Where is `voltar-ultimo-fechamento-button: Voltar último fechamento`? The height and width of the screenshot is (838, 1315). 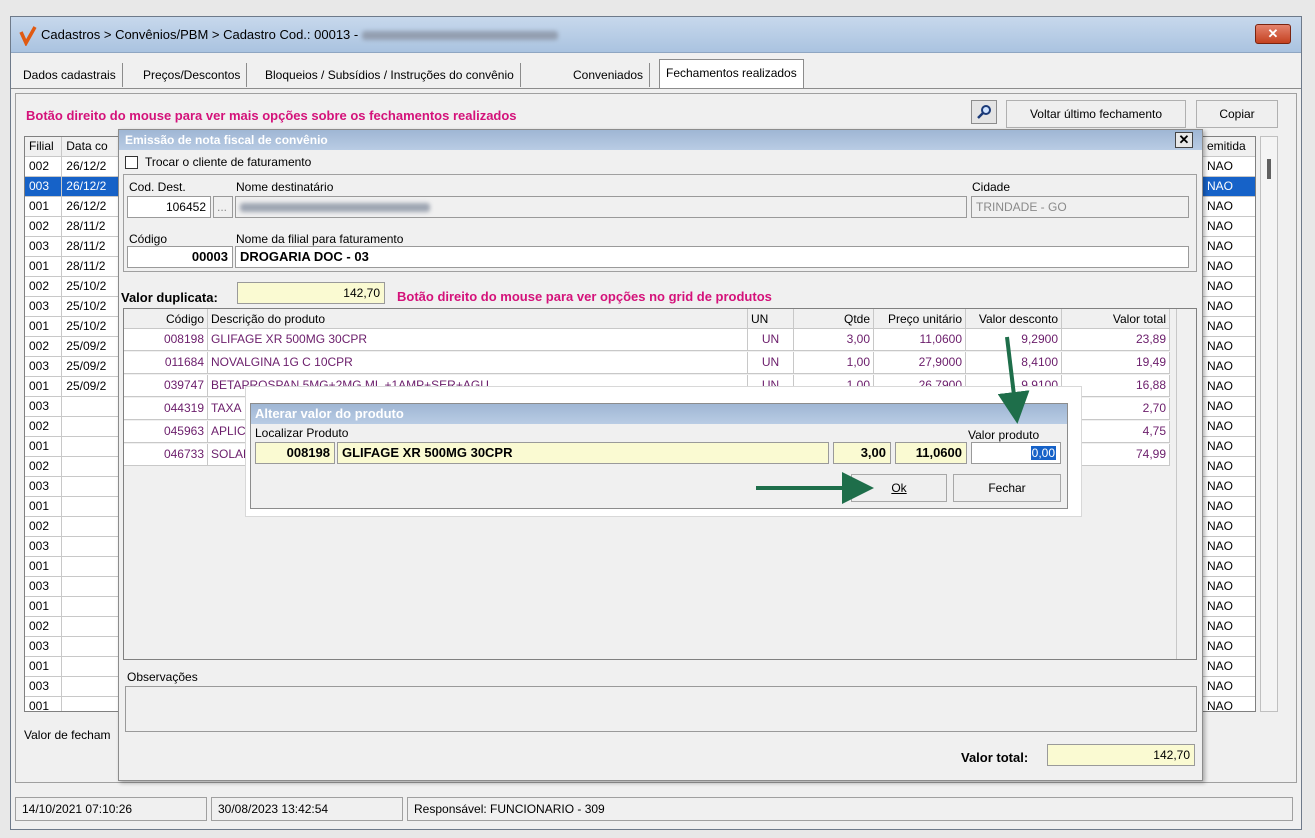
voltar-ultimo-fechamento-button: Voltar último fechamento is located at coordinates (1096, 114).